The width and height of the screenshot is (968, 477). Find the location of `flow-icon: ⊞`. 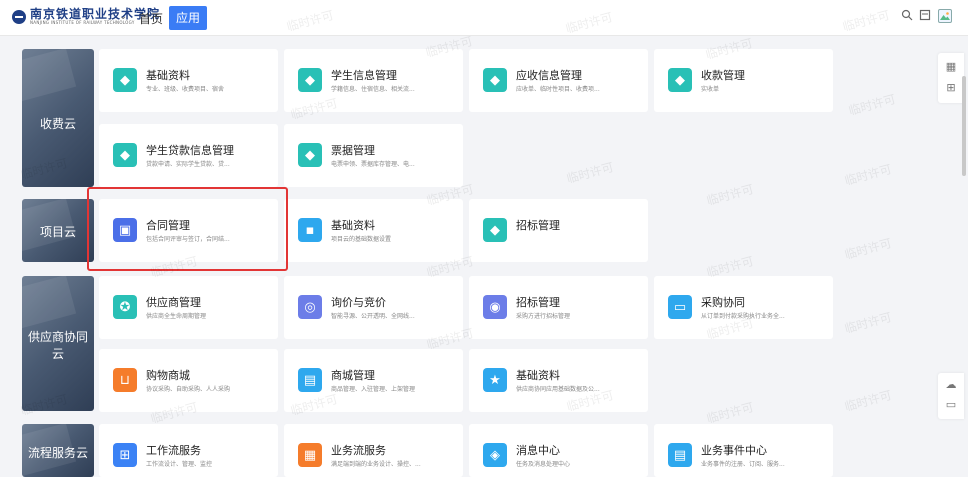

flow-icon: ⊞ is located at coordinates (125, 455).